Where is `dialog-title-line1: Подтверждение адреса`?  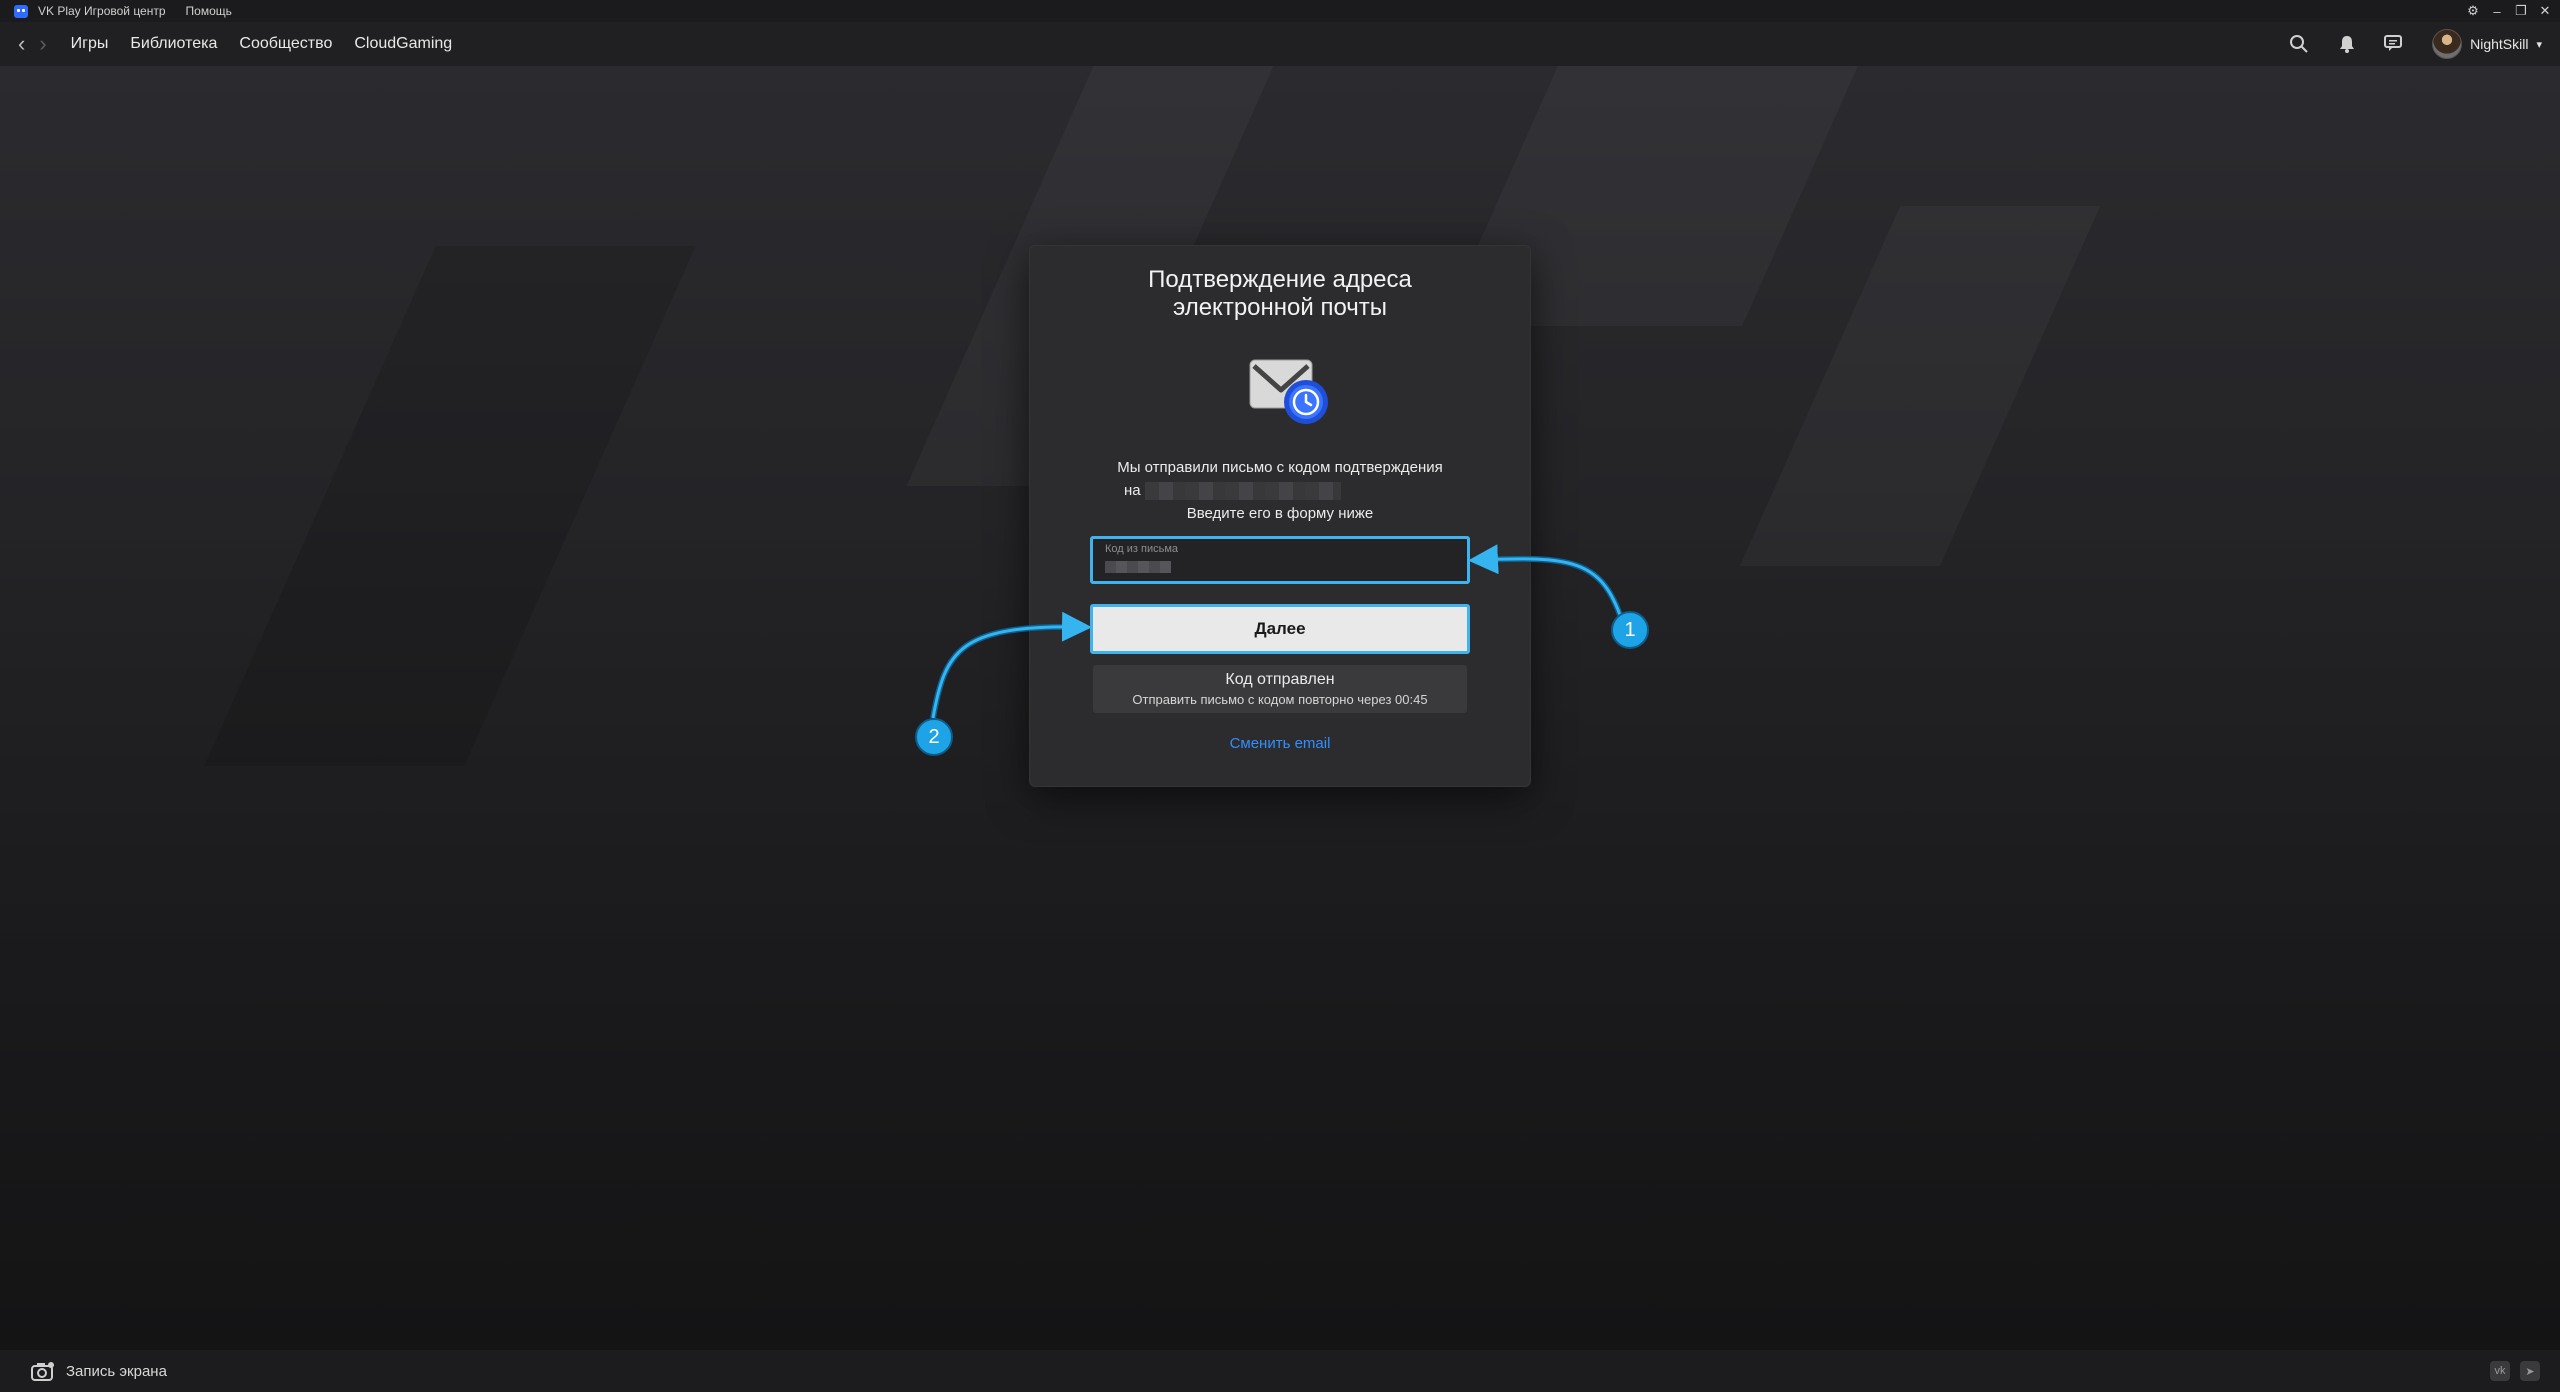 dialog-title-line1: Подтверждение адреса is located at coordinates (1280, 279).